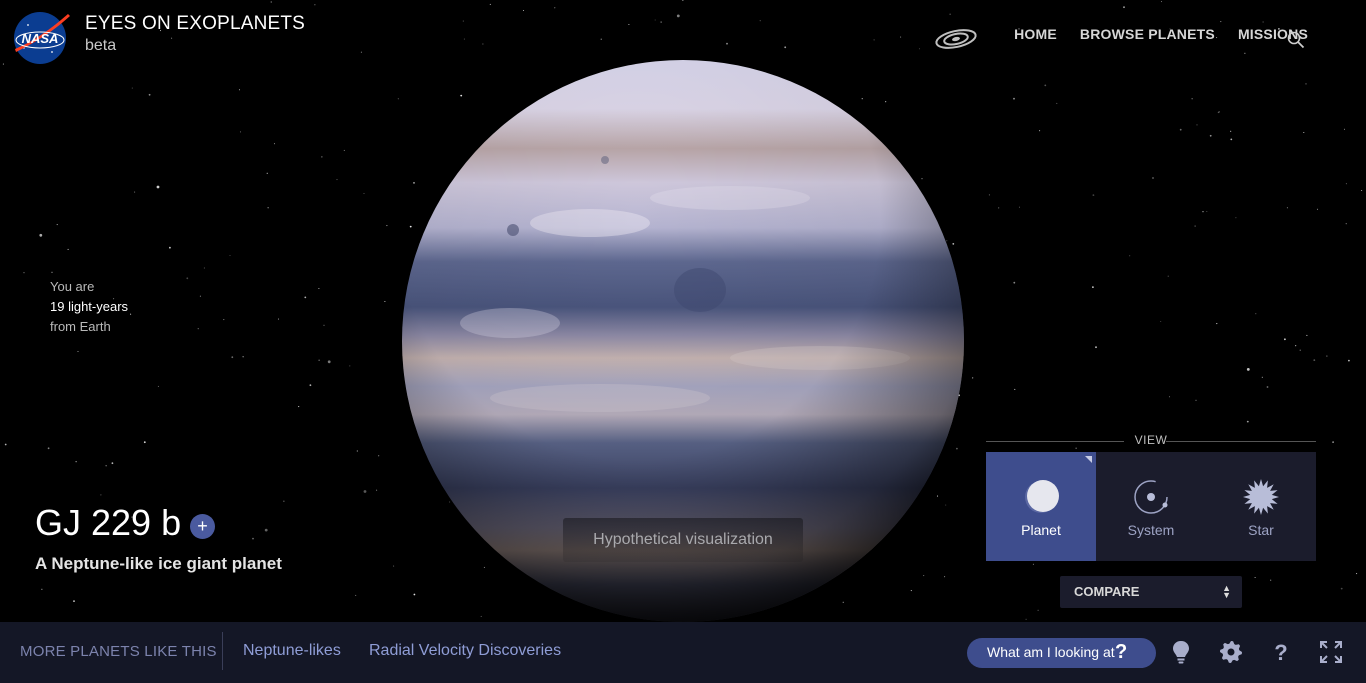  I want to click on view-heading: VIEW, so click(1151, 441).